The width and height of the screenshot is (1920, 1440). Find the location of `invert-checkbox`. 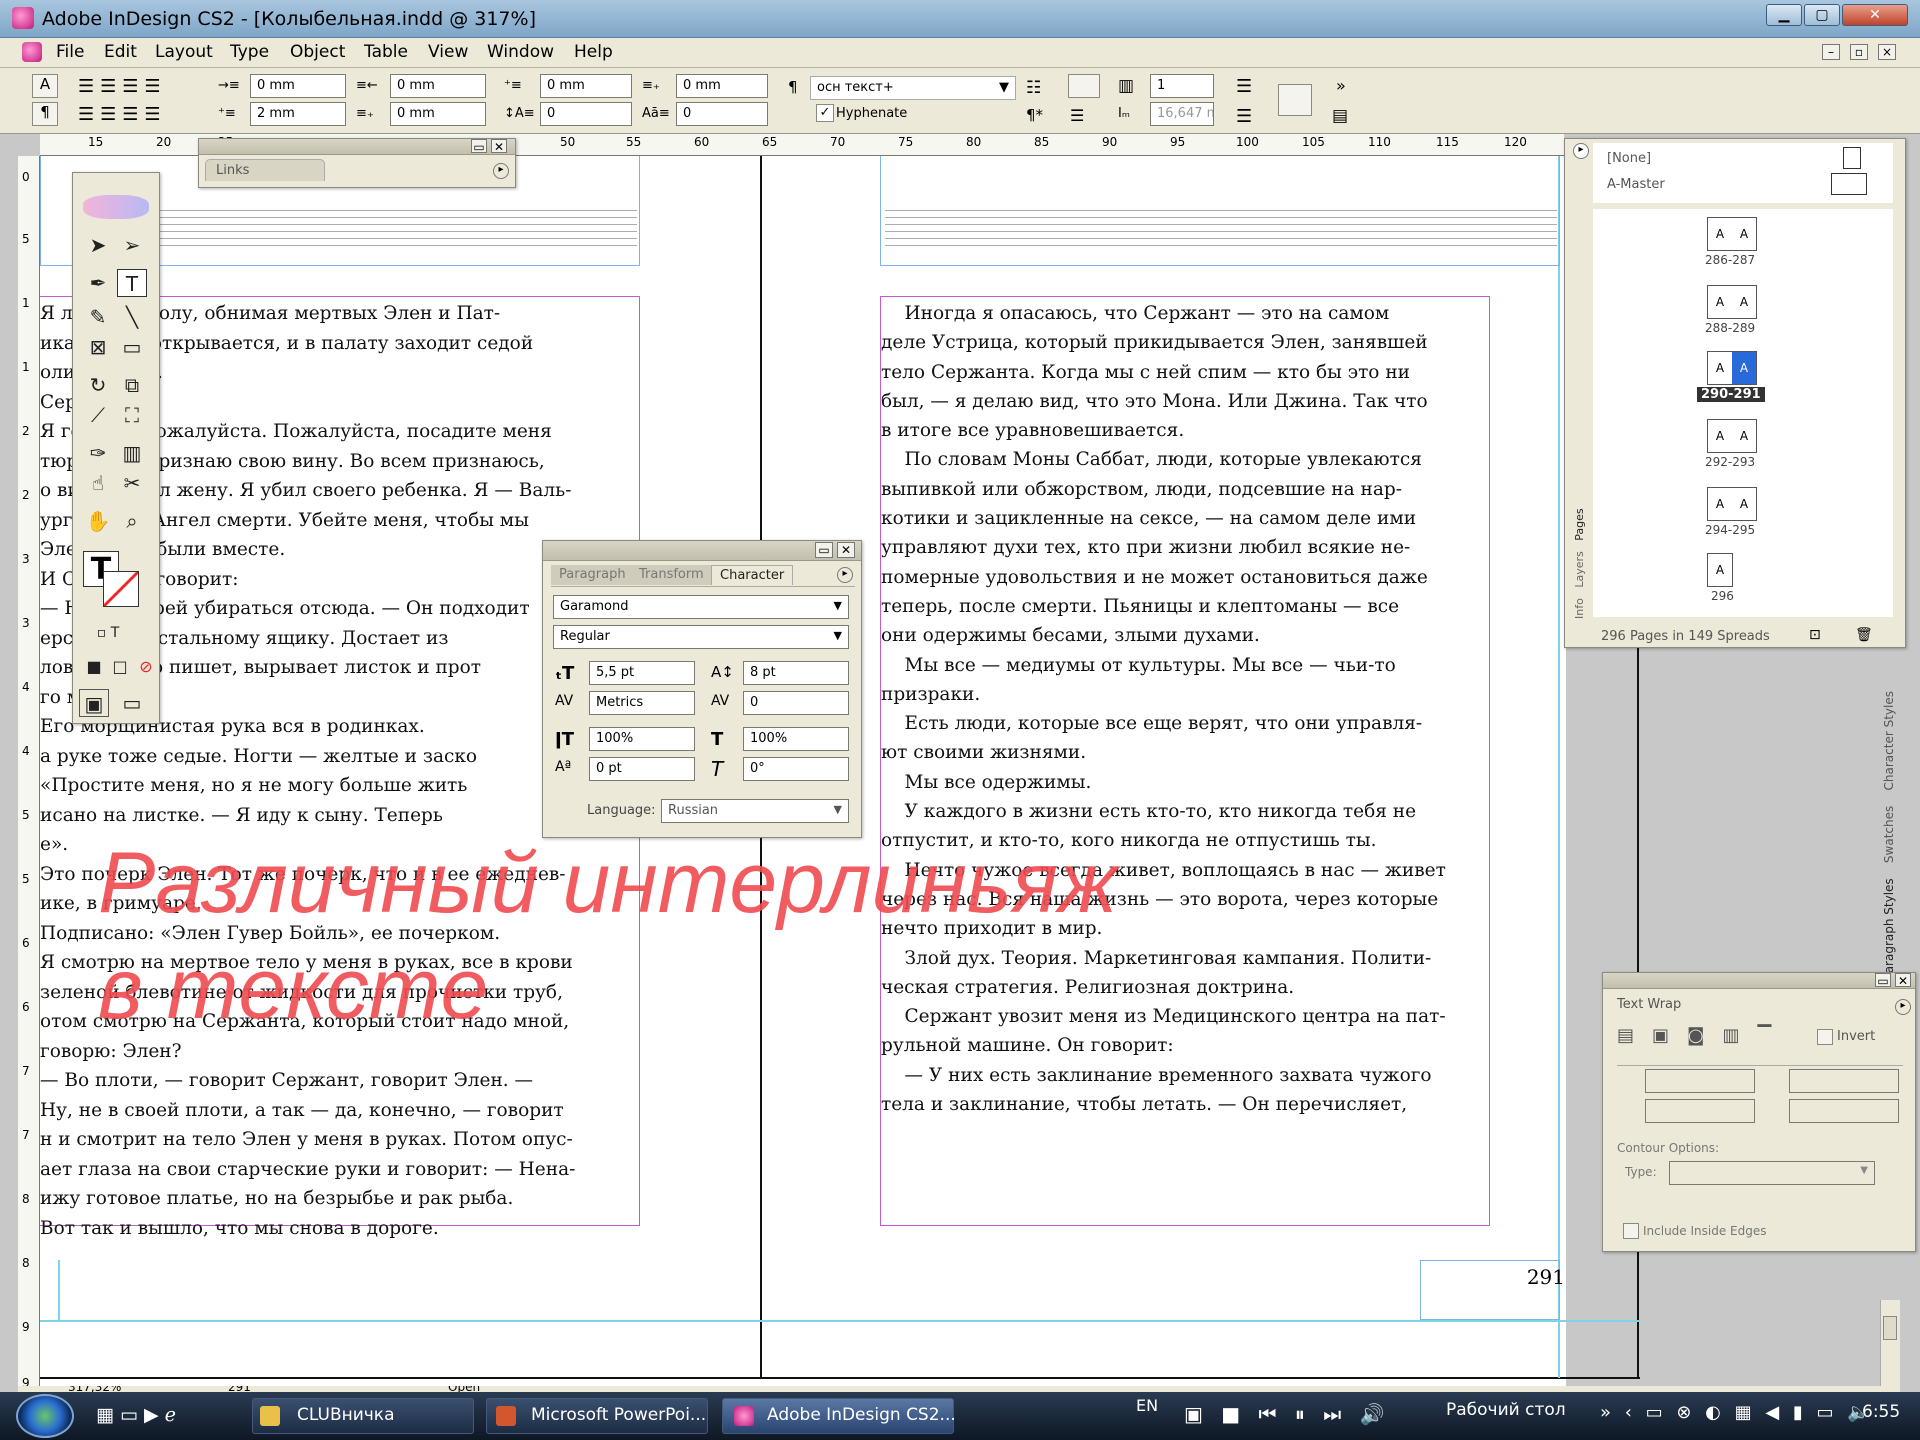

invert-checkbox is located at coordinates (1825, 1037).